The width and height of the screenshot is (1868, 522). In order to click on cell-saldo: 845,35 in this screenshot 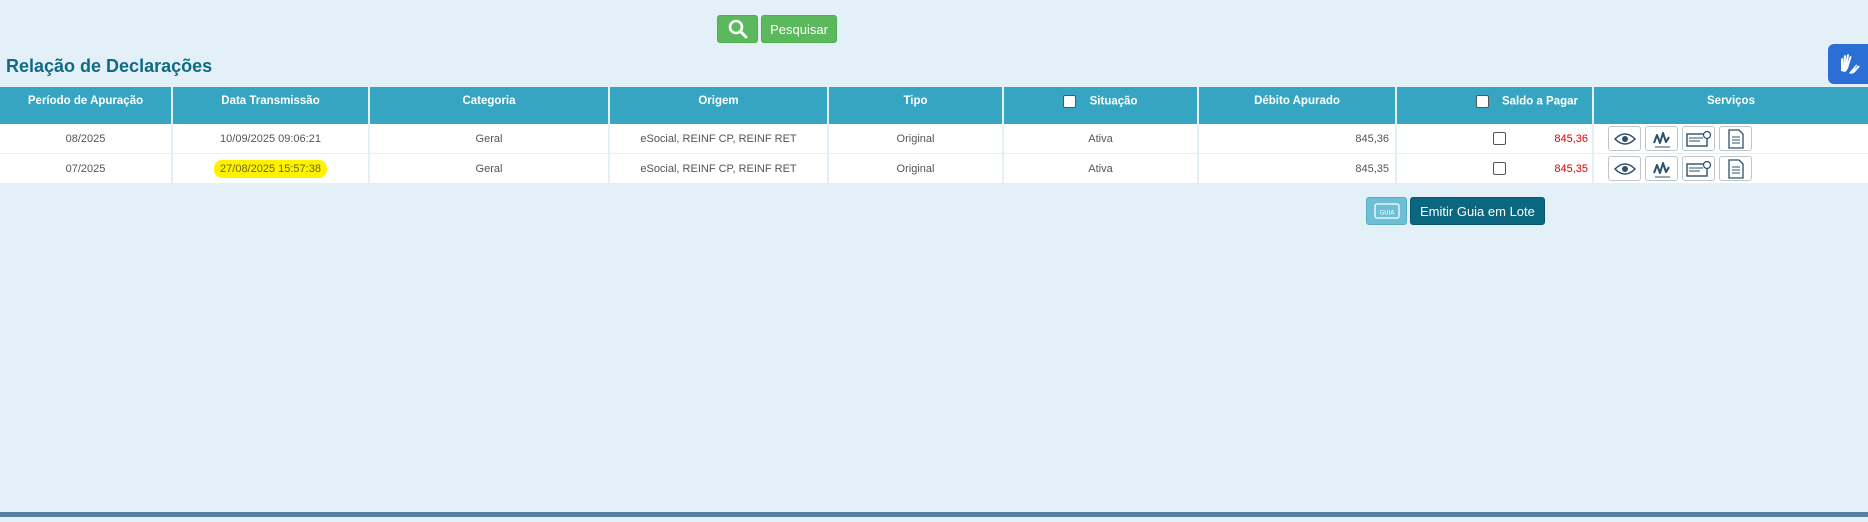, I will do `click(1495, 168)`.